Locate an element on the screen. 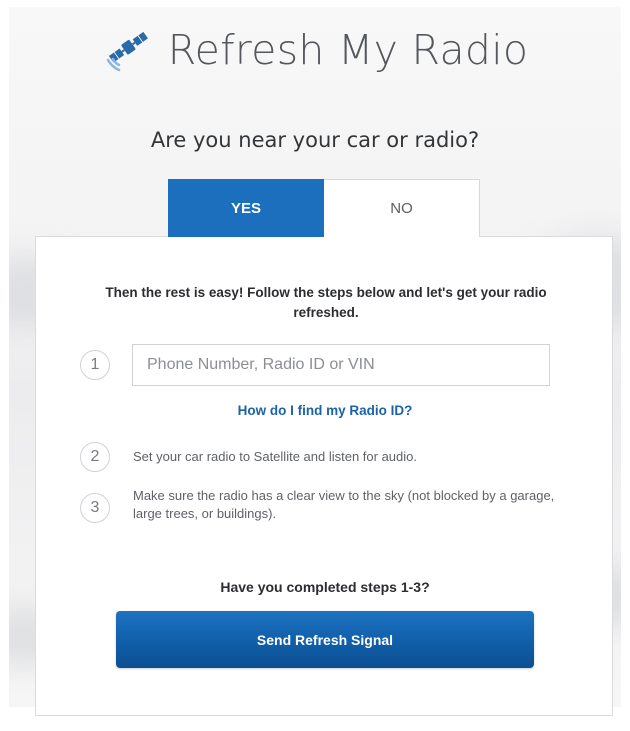 This screenshot has height=731, width=630. yes-button: YES is located at coordinates (246, 208).